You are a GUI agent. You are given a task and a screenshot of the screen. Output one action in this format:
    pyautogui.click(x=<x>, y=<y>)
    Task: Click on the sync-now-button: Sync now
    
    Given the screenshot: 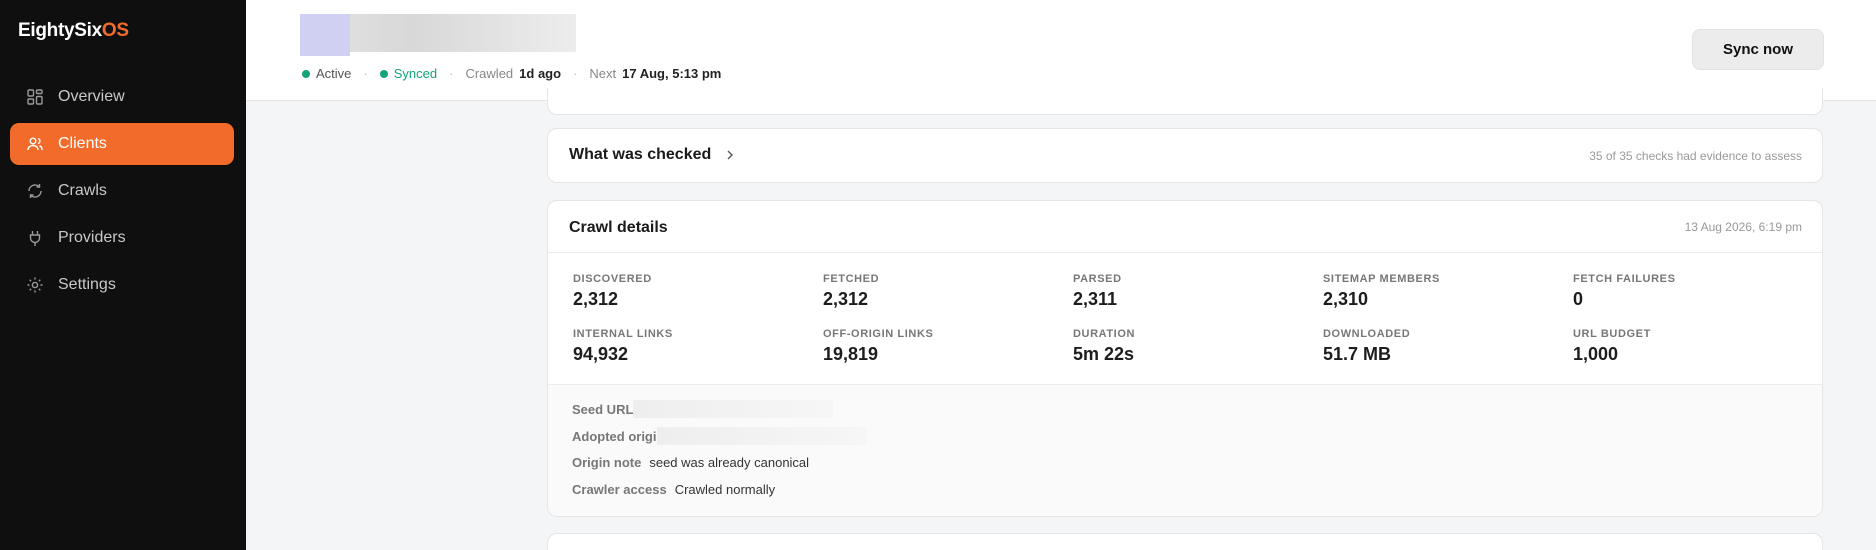 What is the action you would take?
    pyautogui.click(x=1758, y=49)
    